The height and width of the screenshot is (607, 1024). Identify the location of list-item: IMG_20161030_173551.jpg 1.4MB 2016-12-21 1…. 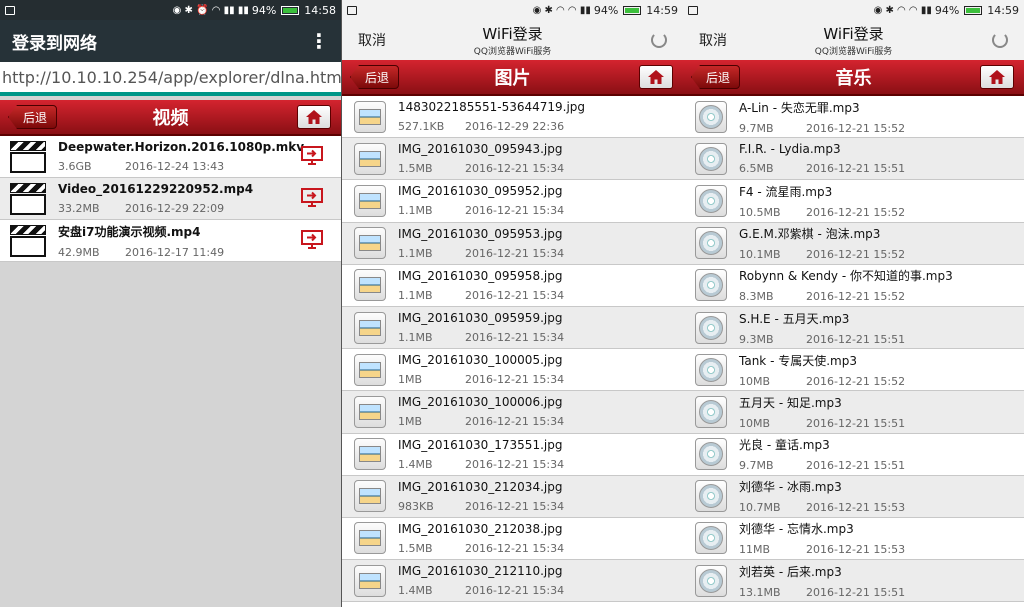
(512, 454).